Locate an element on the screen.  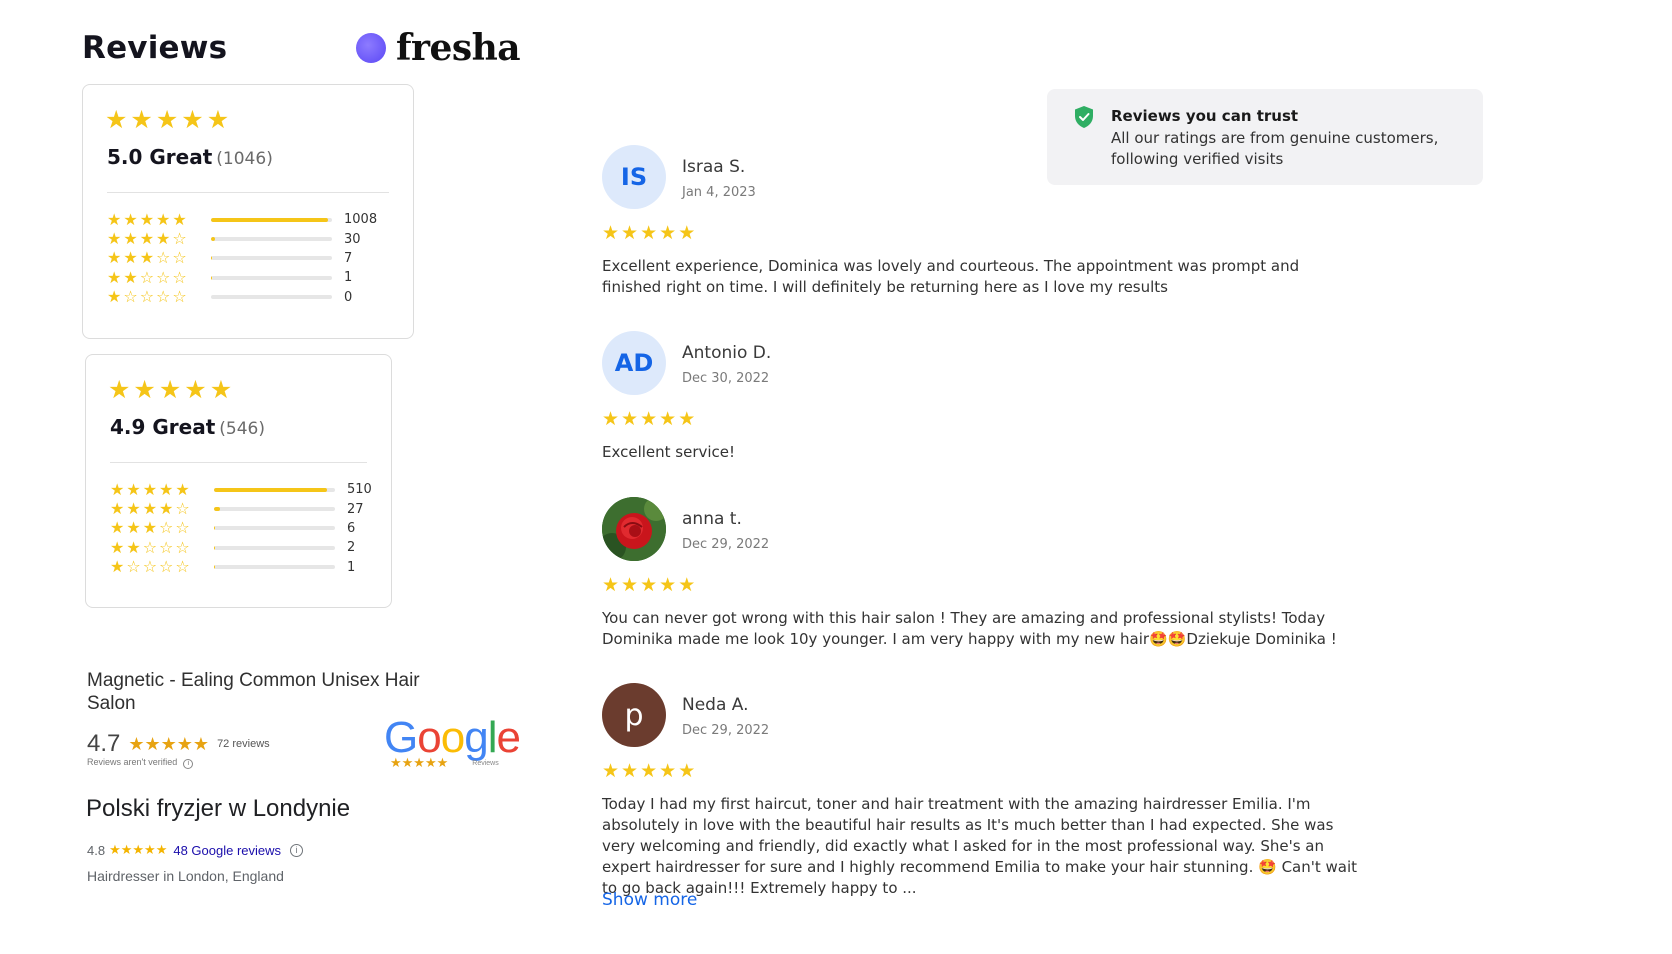
row-stars: ★ ★ ★ ★ ★ is located at coordinates (160, 489).